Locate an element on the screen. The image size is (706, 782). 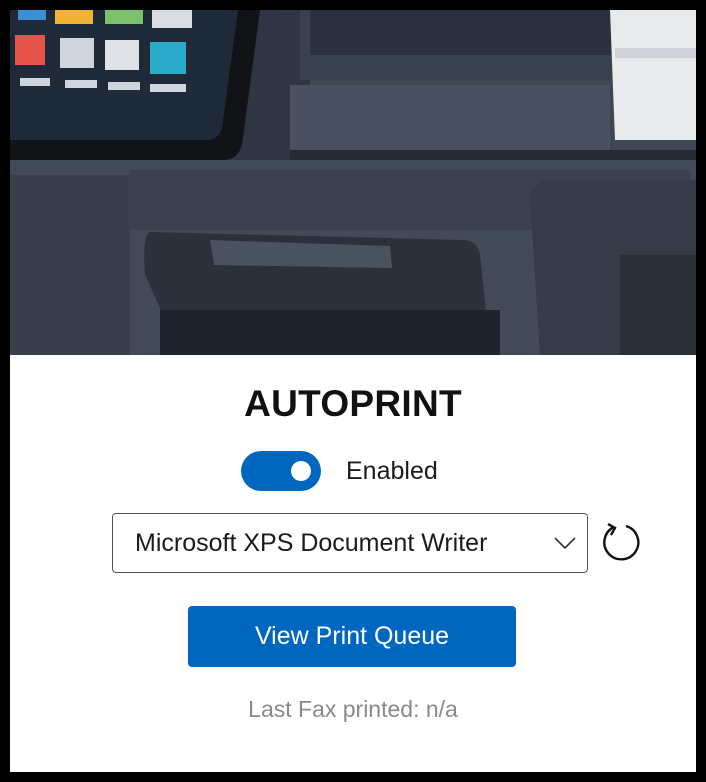
refresh-button is located at coordinates (621, 544).